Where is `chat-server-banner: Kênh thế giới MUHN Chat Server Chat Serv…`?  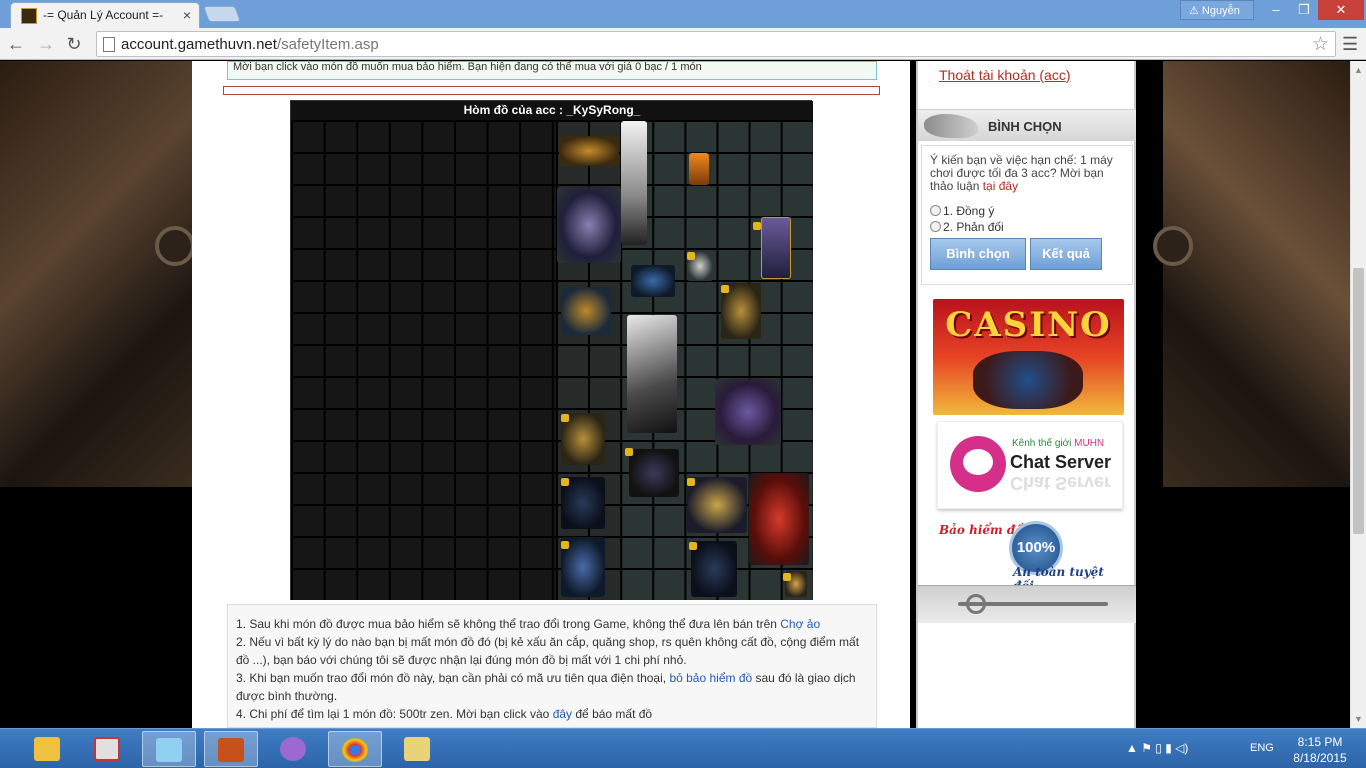
chat-server-banner: Kênh thế giới MUHN Chat Server Chat Serv… is located at coordinates (1030, 465).